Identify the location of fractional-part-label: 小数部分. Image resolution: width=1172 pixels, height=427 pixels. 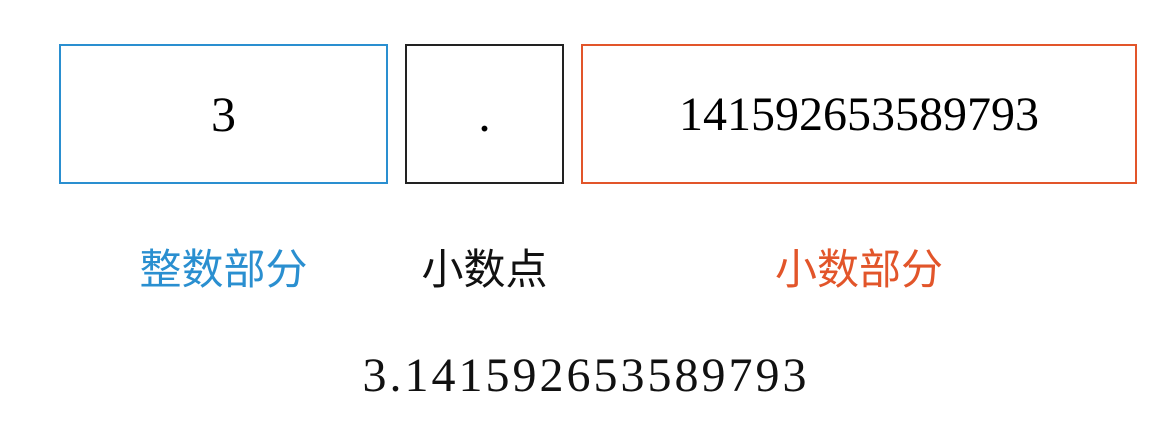
(858, 269).